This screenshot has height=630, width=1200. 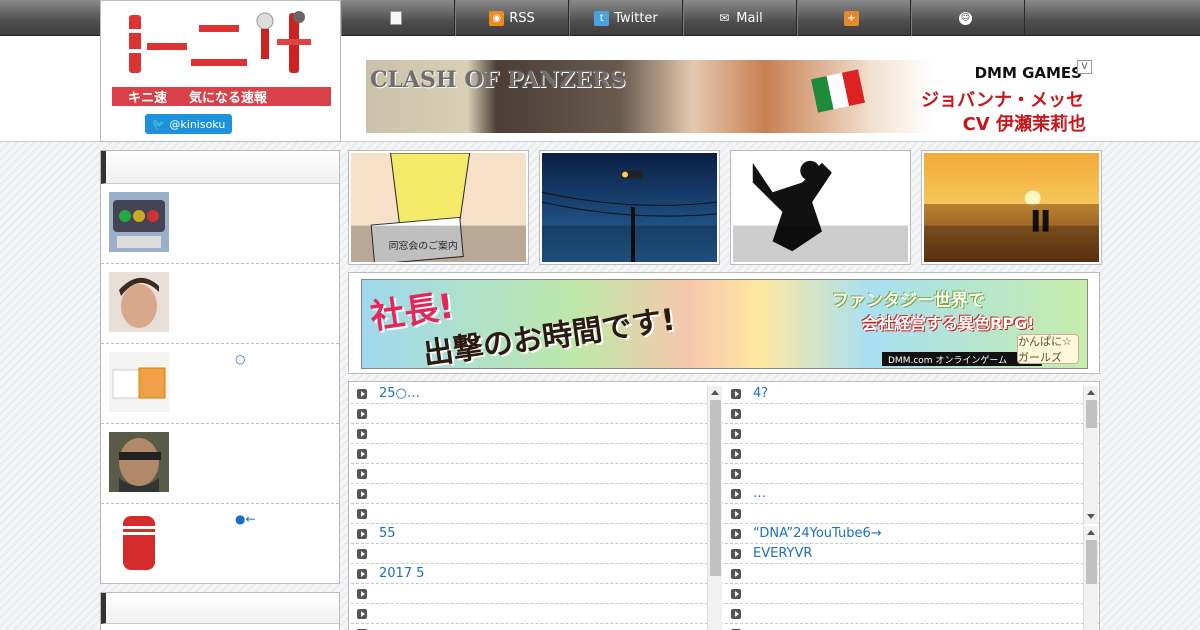 I want to click on logo-strip: キニ速 気になる速報, so click(x=221, y=96).